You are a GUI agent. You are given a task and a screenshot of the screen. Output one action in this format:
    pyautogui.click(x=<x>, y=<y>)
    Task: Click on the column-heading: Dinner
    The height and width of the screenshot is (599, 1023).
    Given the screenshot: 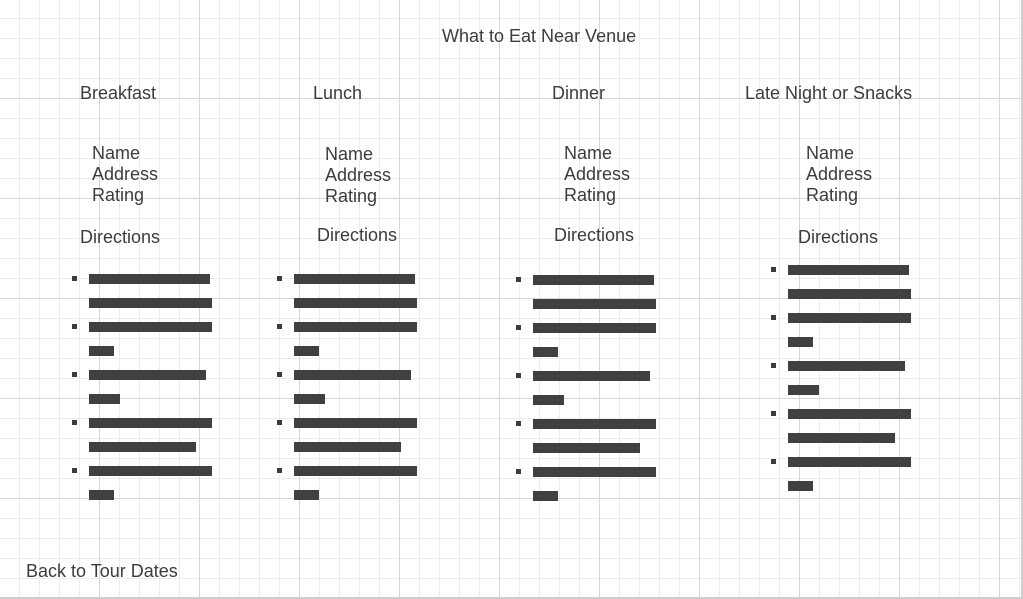 What is the action you would take?
    pyautogui.click(x=579, y=93)
    